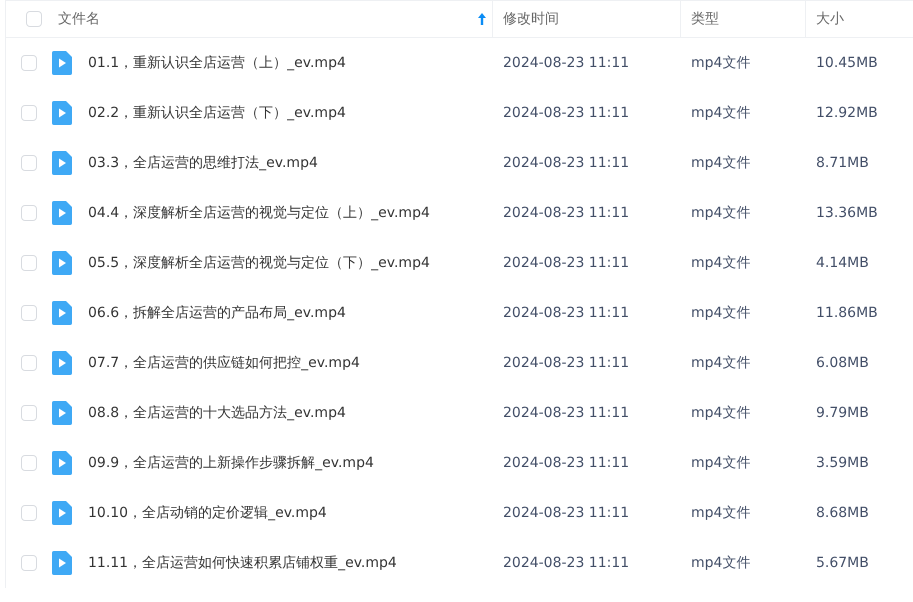  Describe the element at coordinates (231, 463) in the screenshot. I see `file-name: 09.9，全店运营的上新操作步骤拆解_ev.mp4` at that location.